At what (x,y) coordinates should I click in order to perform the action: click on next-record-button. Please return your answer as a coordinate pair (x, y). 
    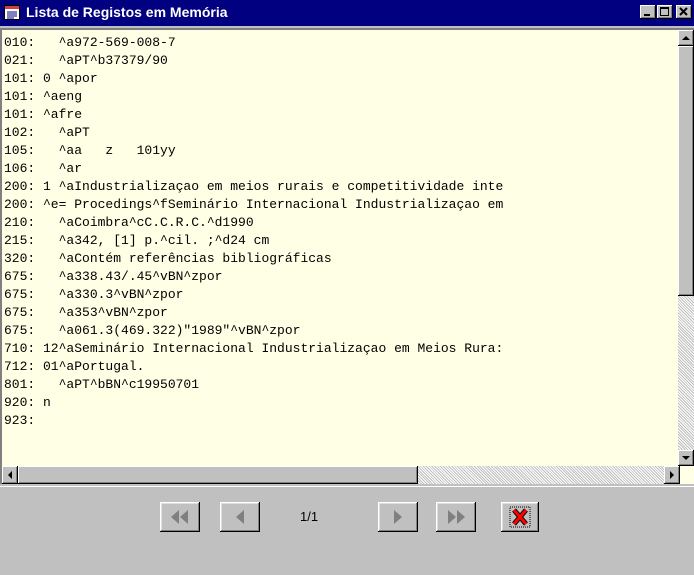
    Looking at the image, I should click on (398, 517).